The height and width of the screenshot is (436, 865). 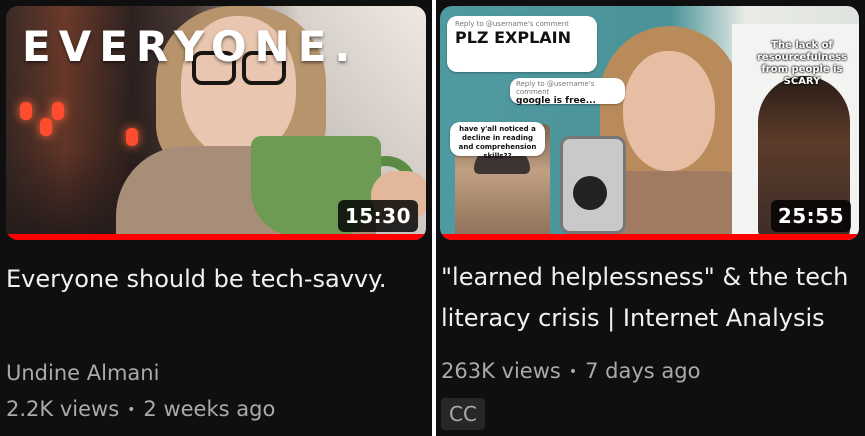 What do you see at coordinates (501, 371) in the screenshot?
I see `view-count: 263K views` at bounding box center [501, 371].